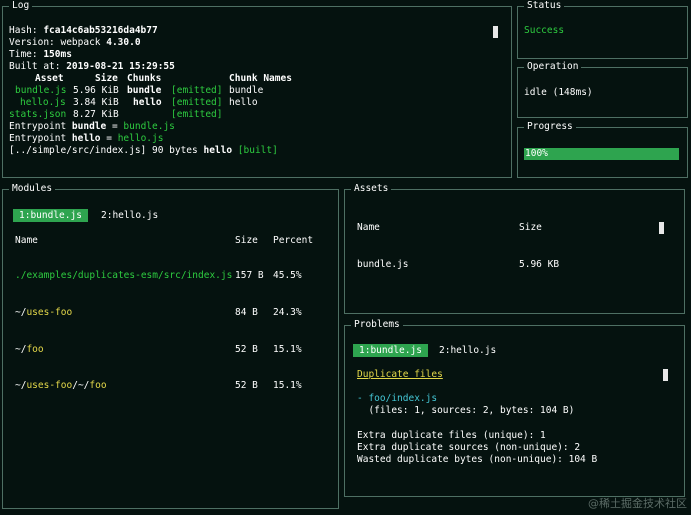  I want to click on modules-panel-title: Modules, so click(32, 189).